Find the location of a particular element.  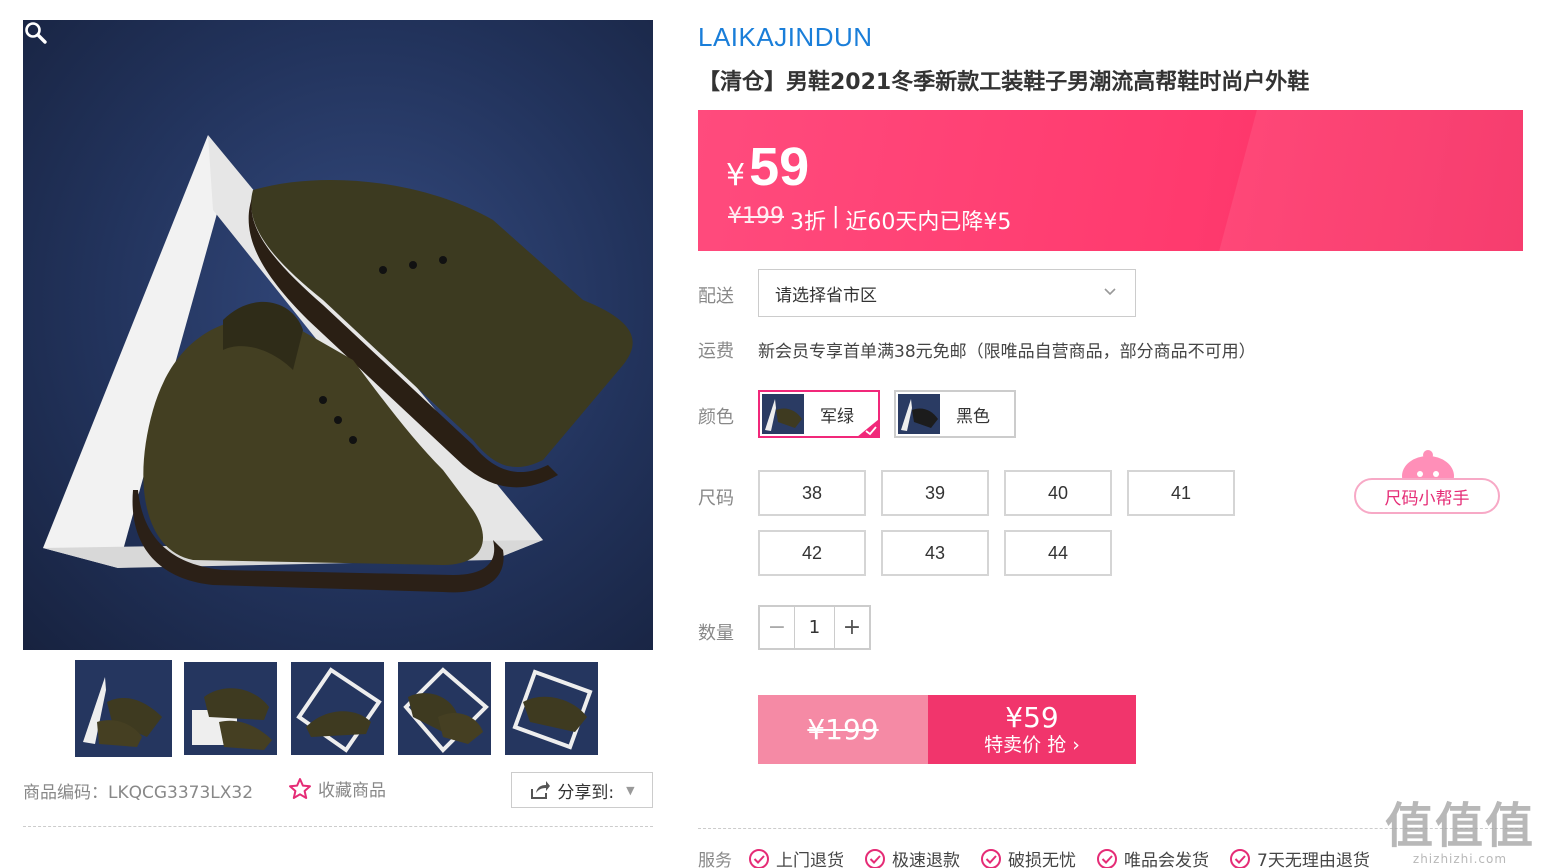

price-value: 59 is located at coordinates (779, 167).